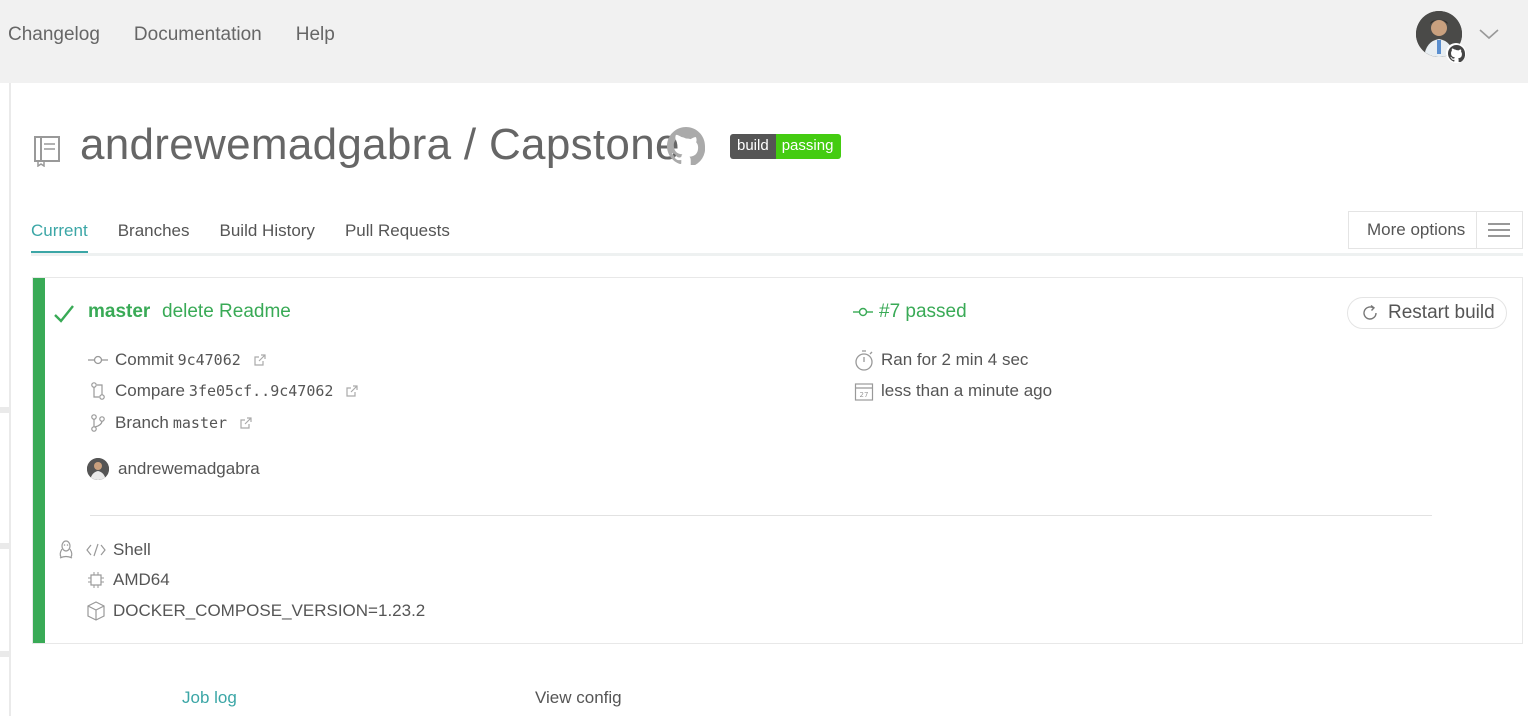 The width and height of the screenshot is (1528, 716). I want to click on finished-row: 27 less than a minute ago, so click(952, 391).